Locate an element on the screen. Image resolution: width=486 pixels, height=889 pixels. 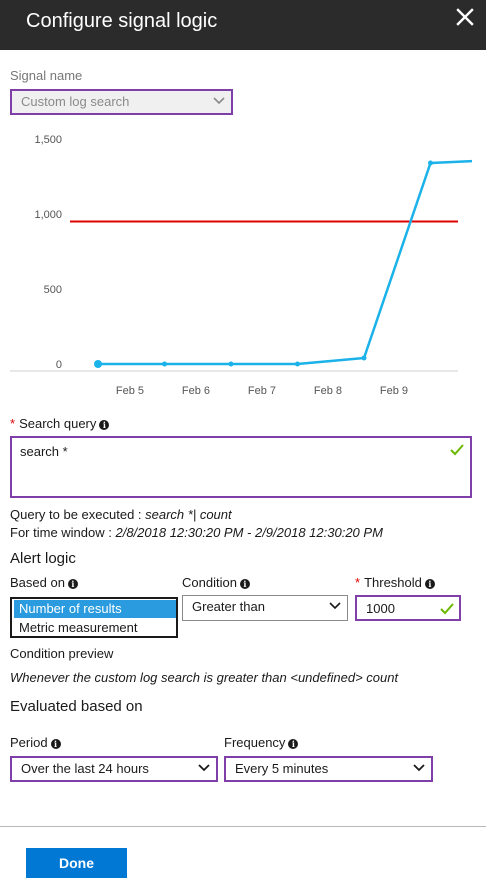
threshold-label: * Threshold i is located at coordinates (395, 582).